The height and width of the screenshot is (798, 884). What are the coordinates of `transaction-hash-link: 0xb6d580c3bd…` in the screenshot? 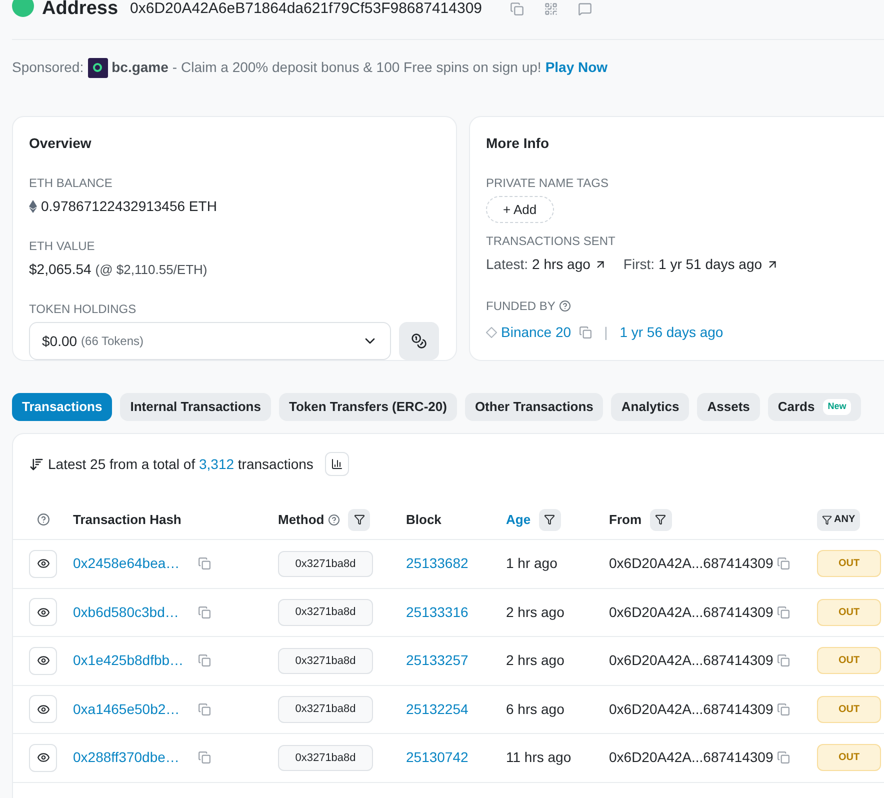 It's located at (135, 612).